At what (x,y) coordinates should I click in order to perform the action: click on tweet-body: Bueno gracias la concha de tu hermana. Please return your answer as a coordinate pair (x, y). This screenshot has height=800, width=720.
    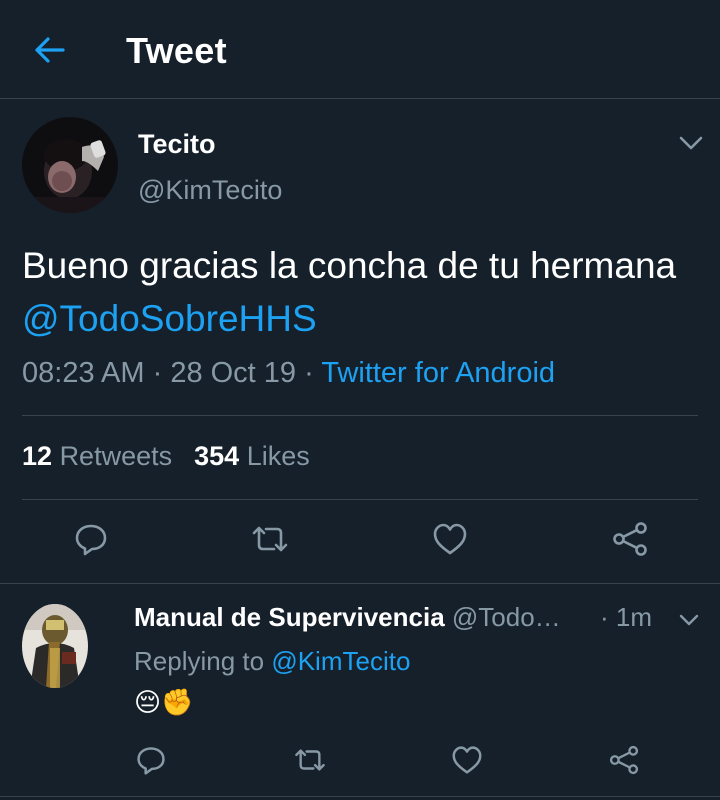
    Looking at the image, I should click on (349, 265).